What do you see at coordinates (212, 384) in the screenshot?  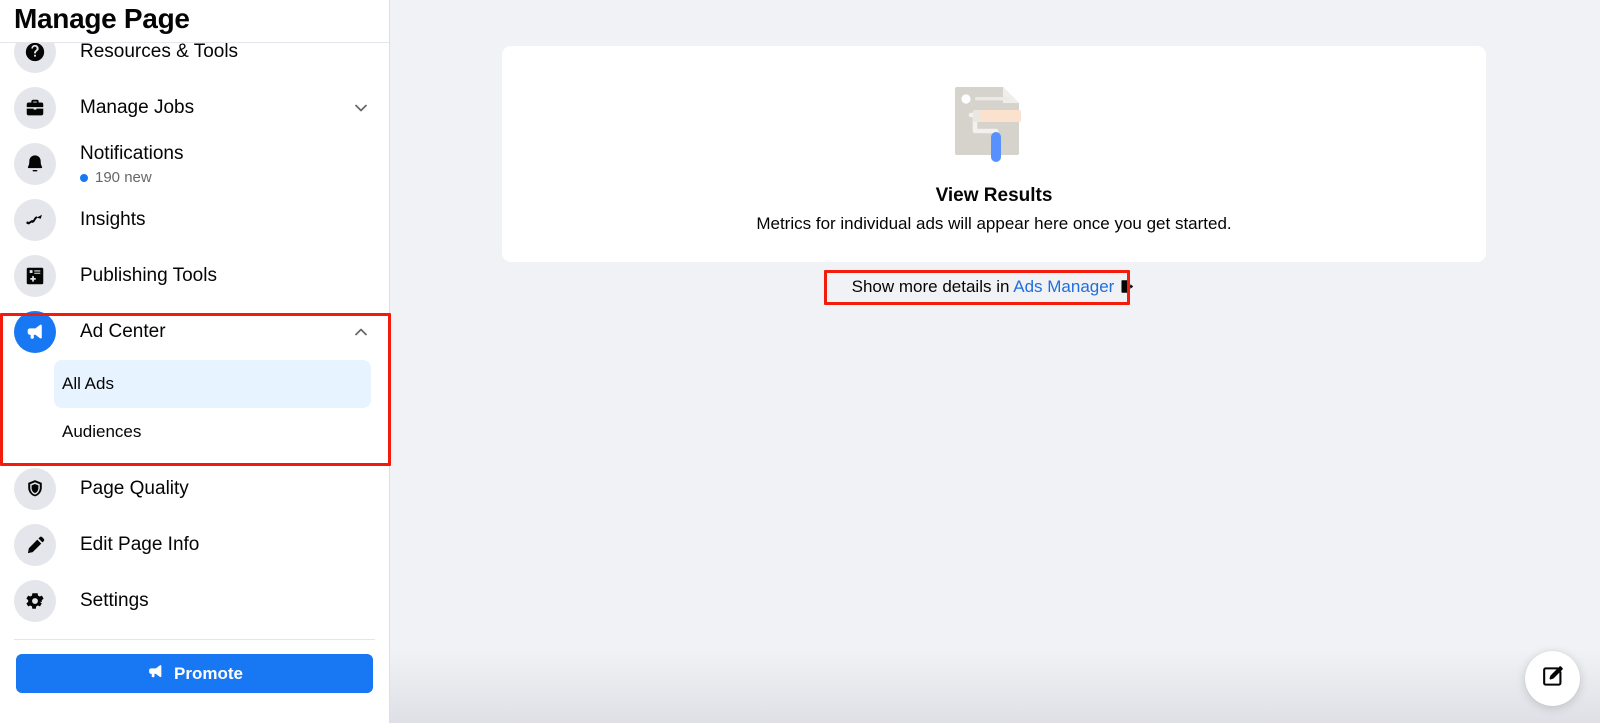 I see `sidebar-subitem-all-ads: All Ads` at bounding box center [212, 384].